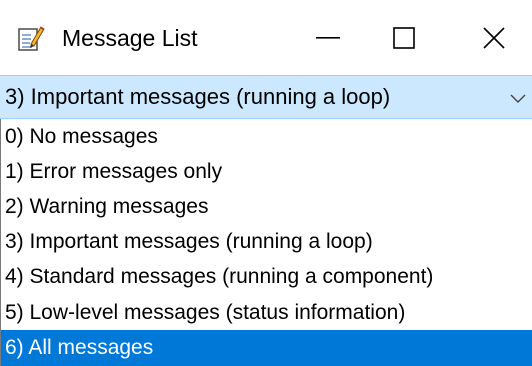 Image resolution: width=532 pixels, height=366 pixels. What do you see at coordinates (266, 136) in the screenshot?
I see `list-item: 0) No messages` at bounding box center [266, 136].